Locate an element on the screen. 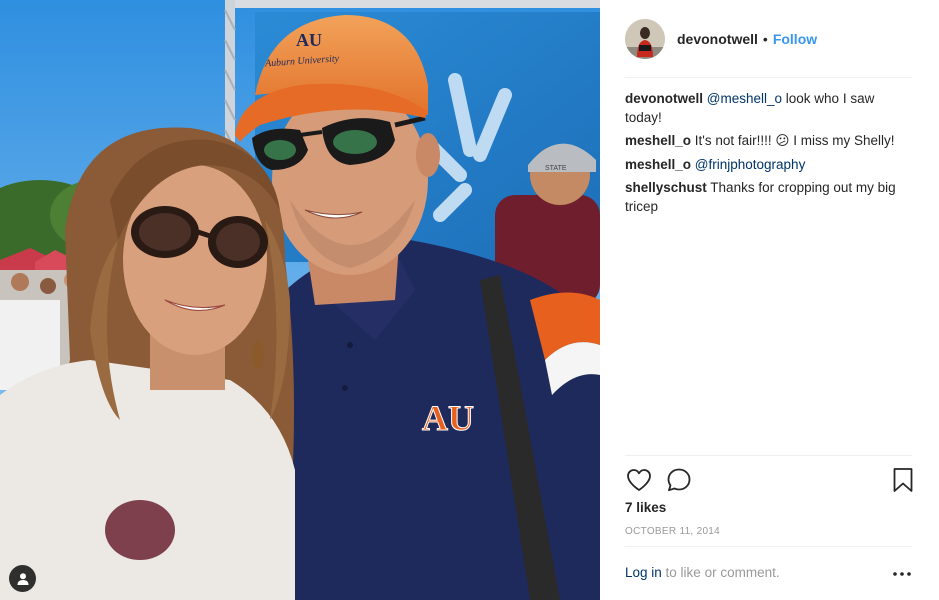 The width and height of the screenshot is (939, 600). more-dots-icon is located at coordinates (902, 574).